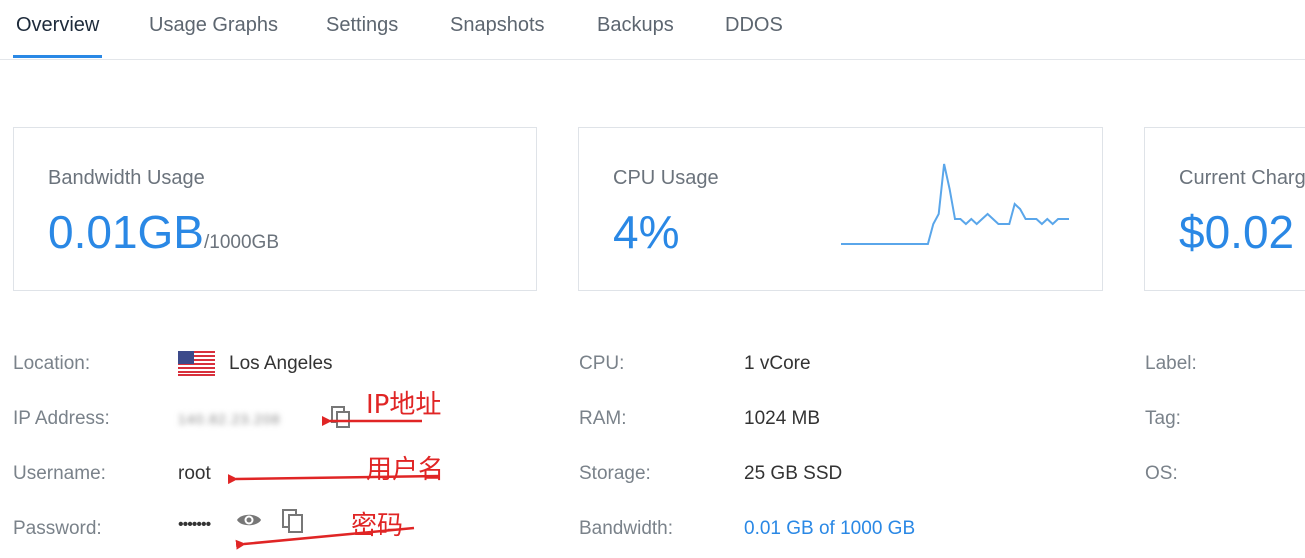 This screenshot has height=558, width=1305. I want to click on cpu-sparkline-line, so click(955, 204).